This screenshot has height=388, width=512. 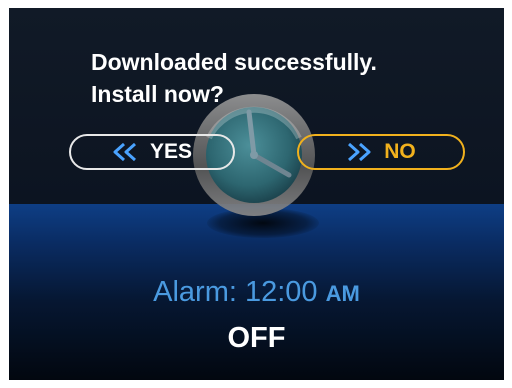 I want to click on yes-button: YES, so click(x=152, y=152).